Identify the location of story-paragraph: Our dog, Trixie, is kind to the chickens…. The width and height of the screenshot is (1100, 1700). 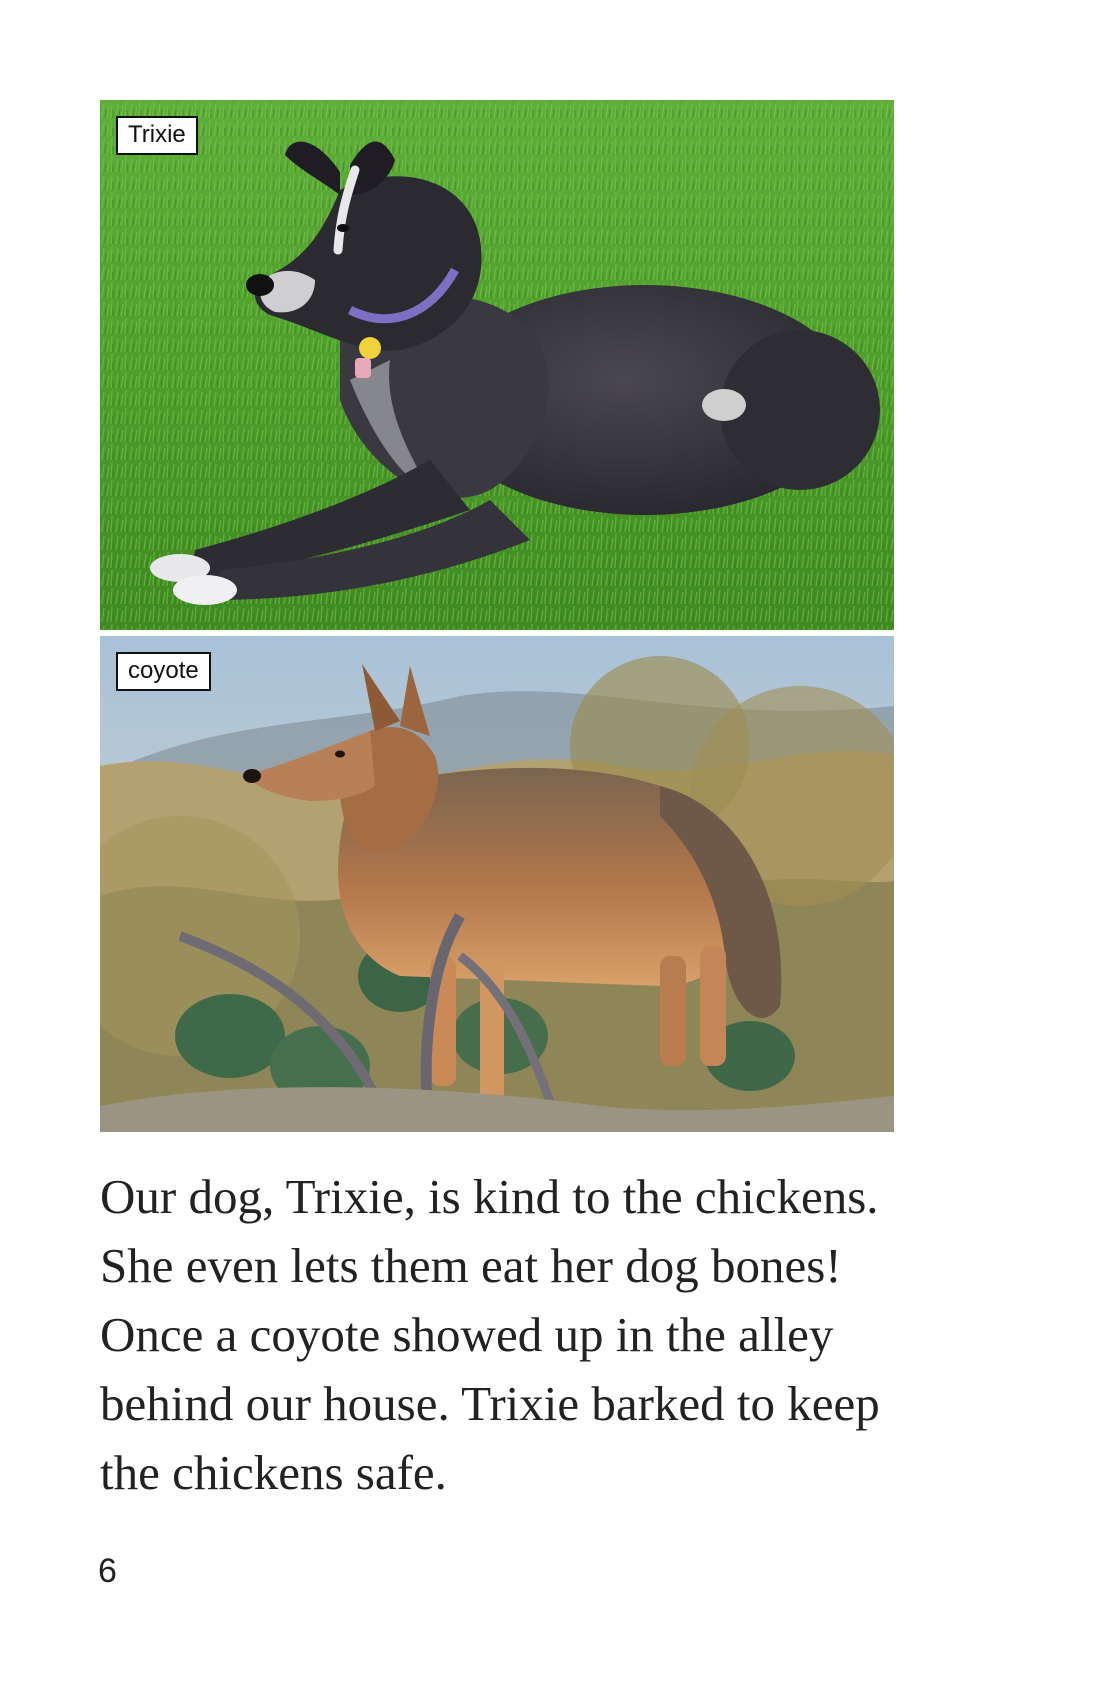
(490, 1334).